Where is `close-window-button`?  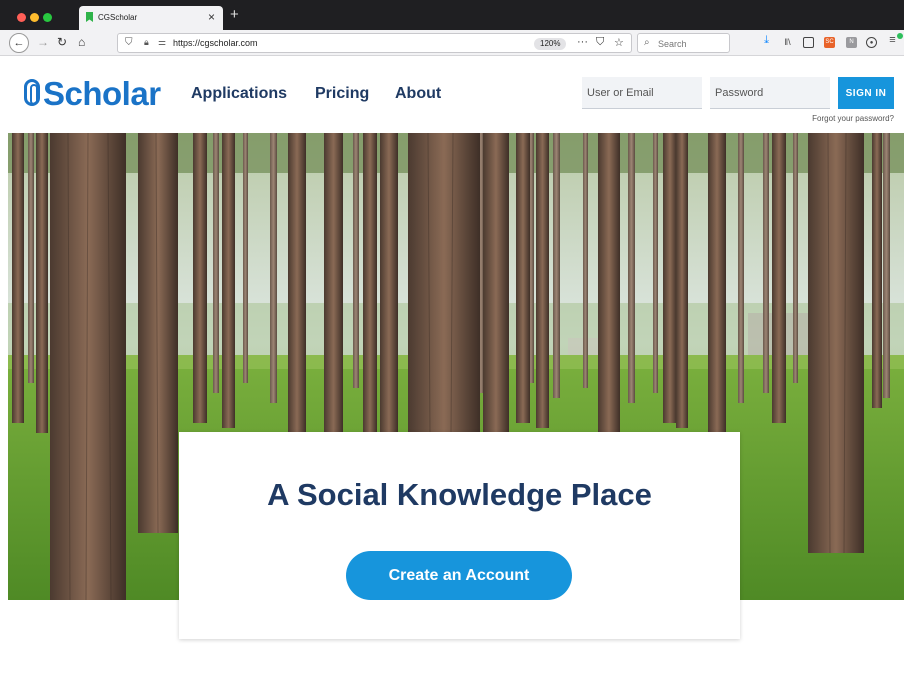
close-window-button is located at coordinates (21, 17).